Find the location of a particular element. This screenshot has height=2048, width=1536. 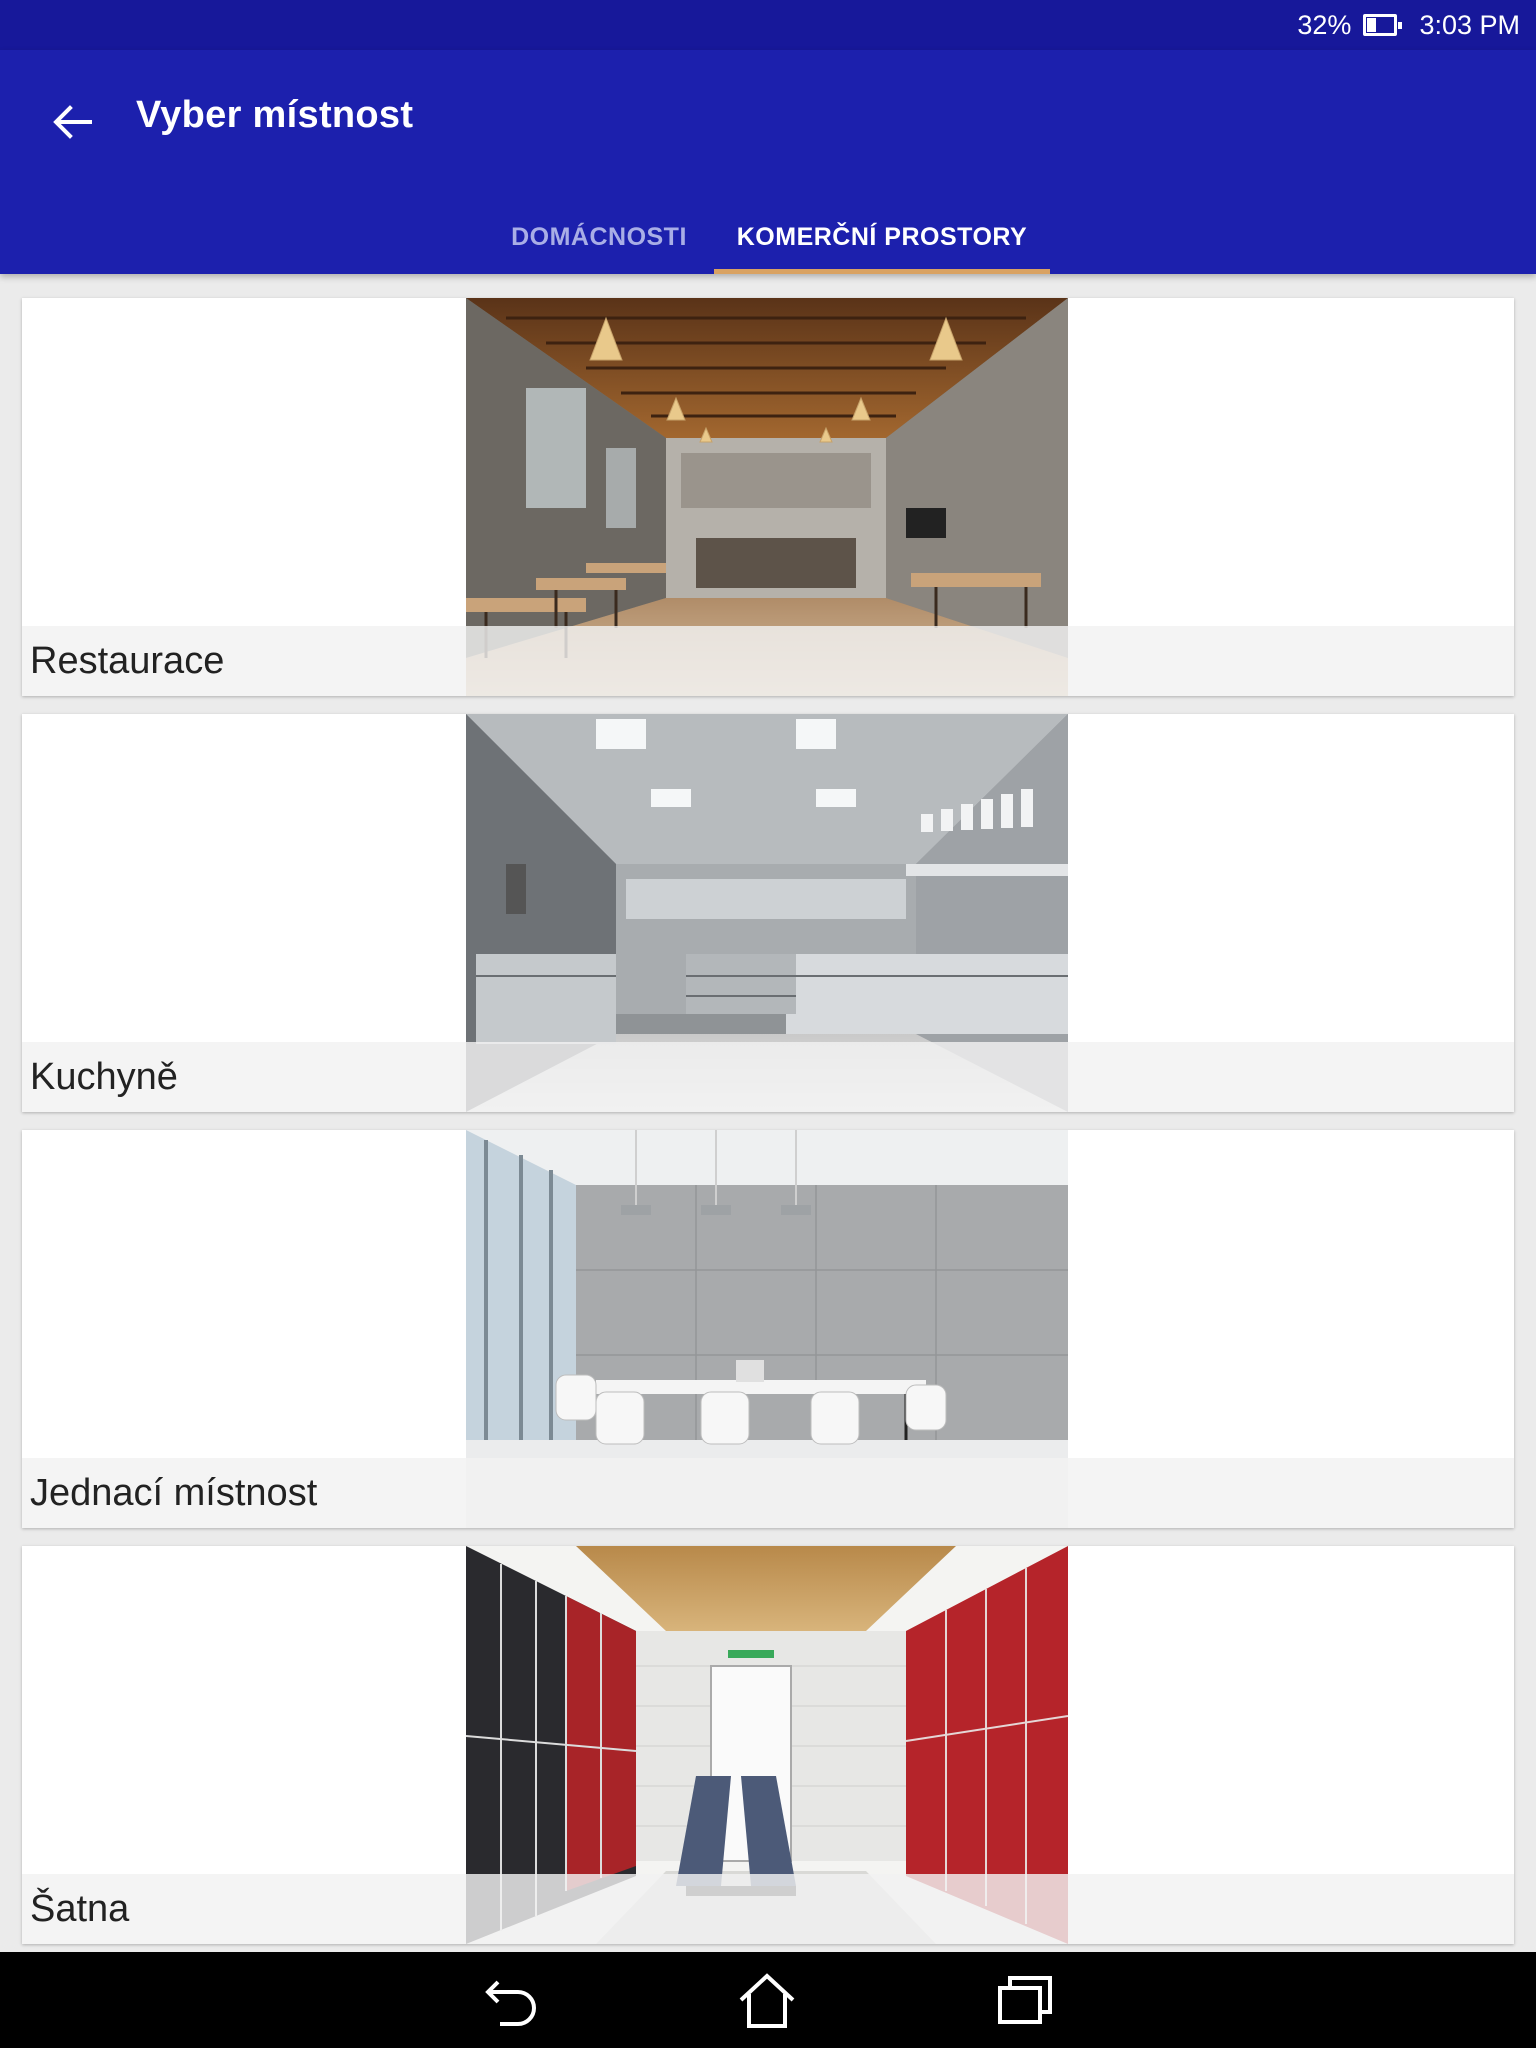

home-icon is located at coordinates (767, 2000).